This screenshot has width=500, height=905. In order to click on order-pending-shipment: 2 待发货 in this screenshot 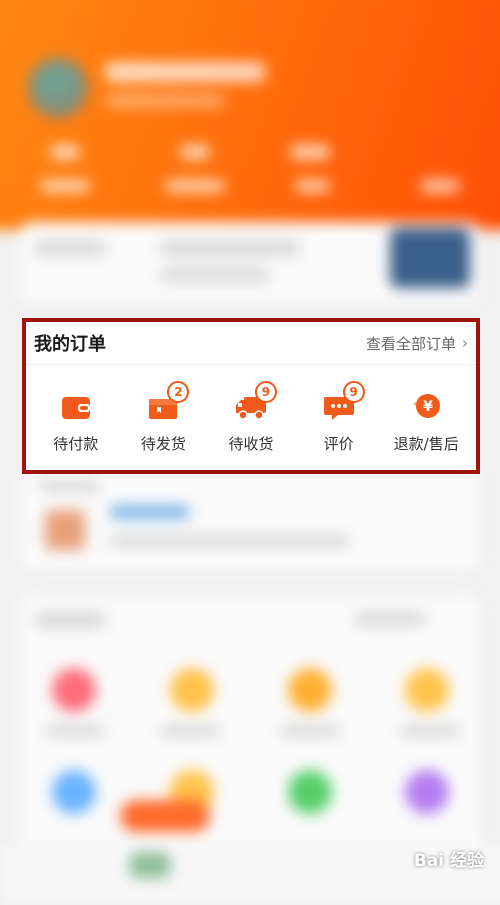, I will do `click(164, 417)`.